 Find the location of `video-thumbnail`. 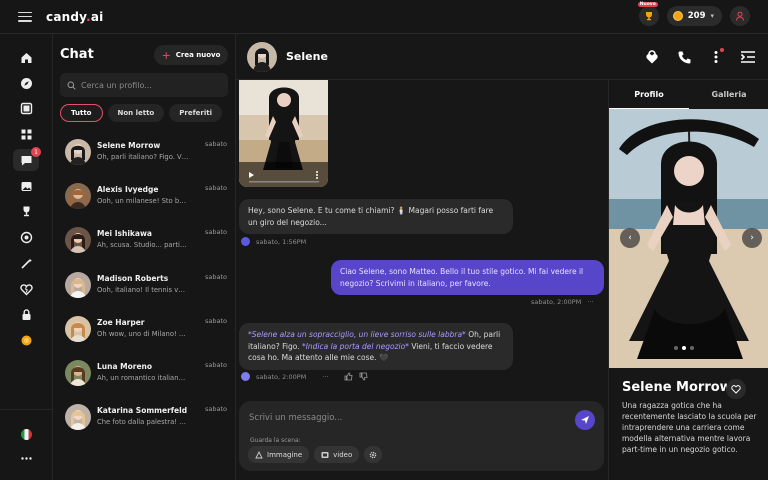

video-thumbnail is located at coordinates (283, 133).